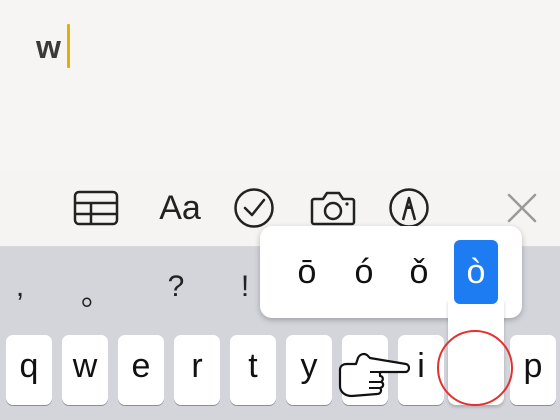  Describe the element at coordinates (307, 272) in the screenshot. I see `accent-option-o-macron: ō` at that location.